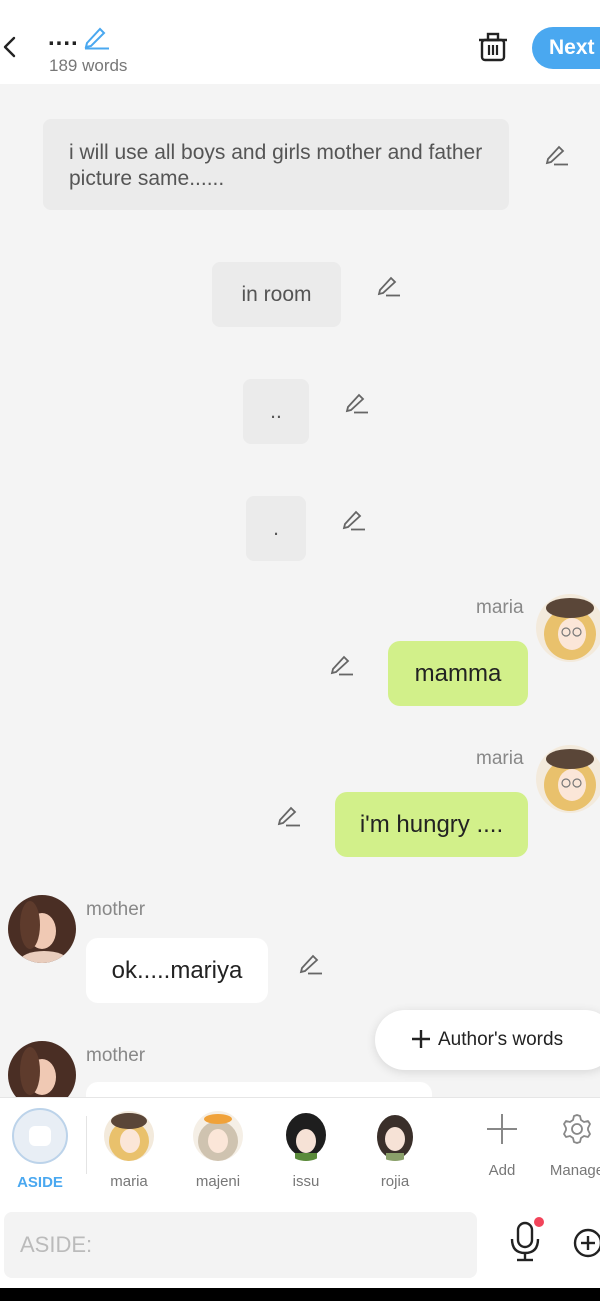 Image resolution: width=600 pixels, height=1301 pixels. I want to click on character-bar: ASIDE maria majeni issu rojia Add Manage, so click(300, 1149).